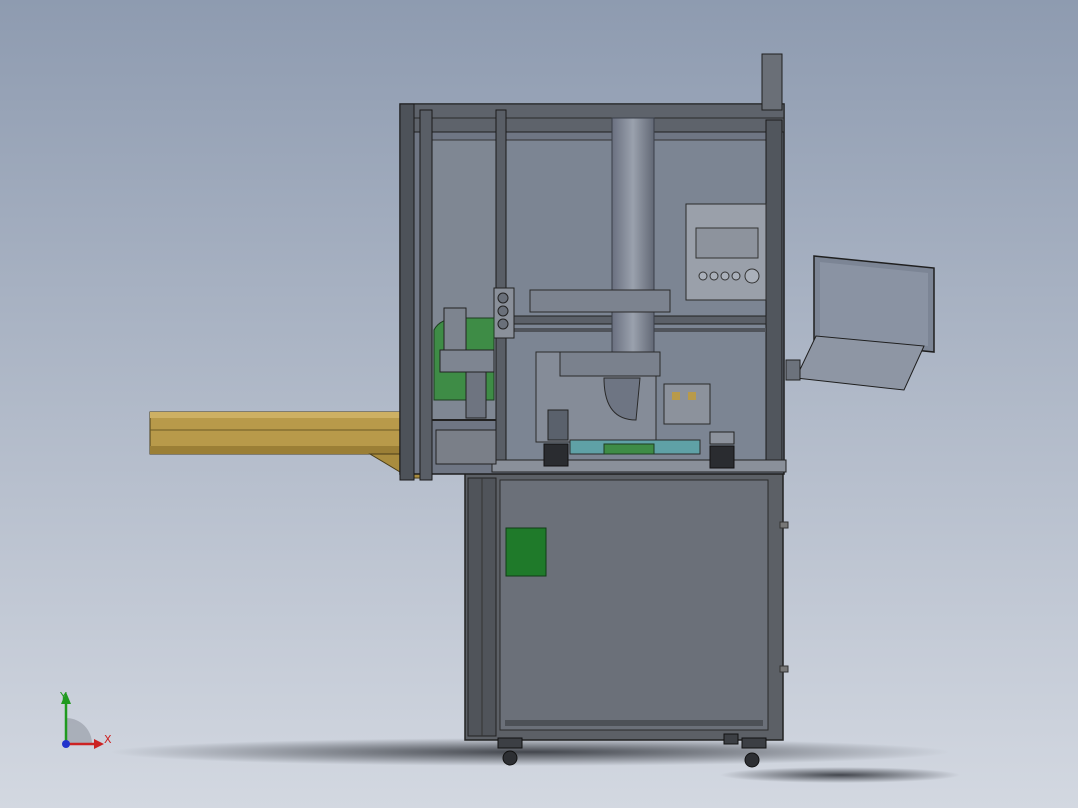 This screenshot has height=812, width=1078. What do you see at coordinates (626, 606) in the screenshot?
I see `lower-cabinet` at bounding box center [626, 606].